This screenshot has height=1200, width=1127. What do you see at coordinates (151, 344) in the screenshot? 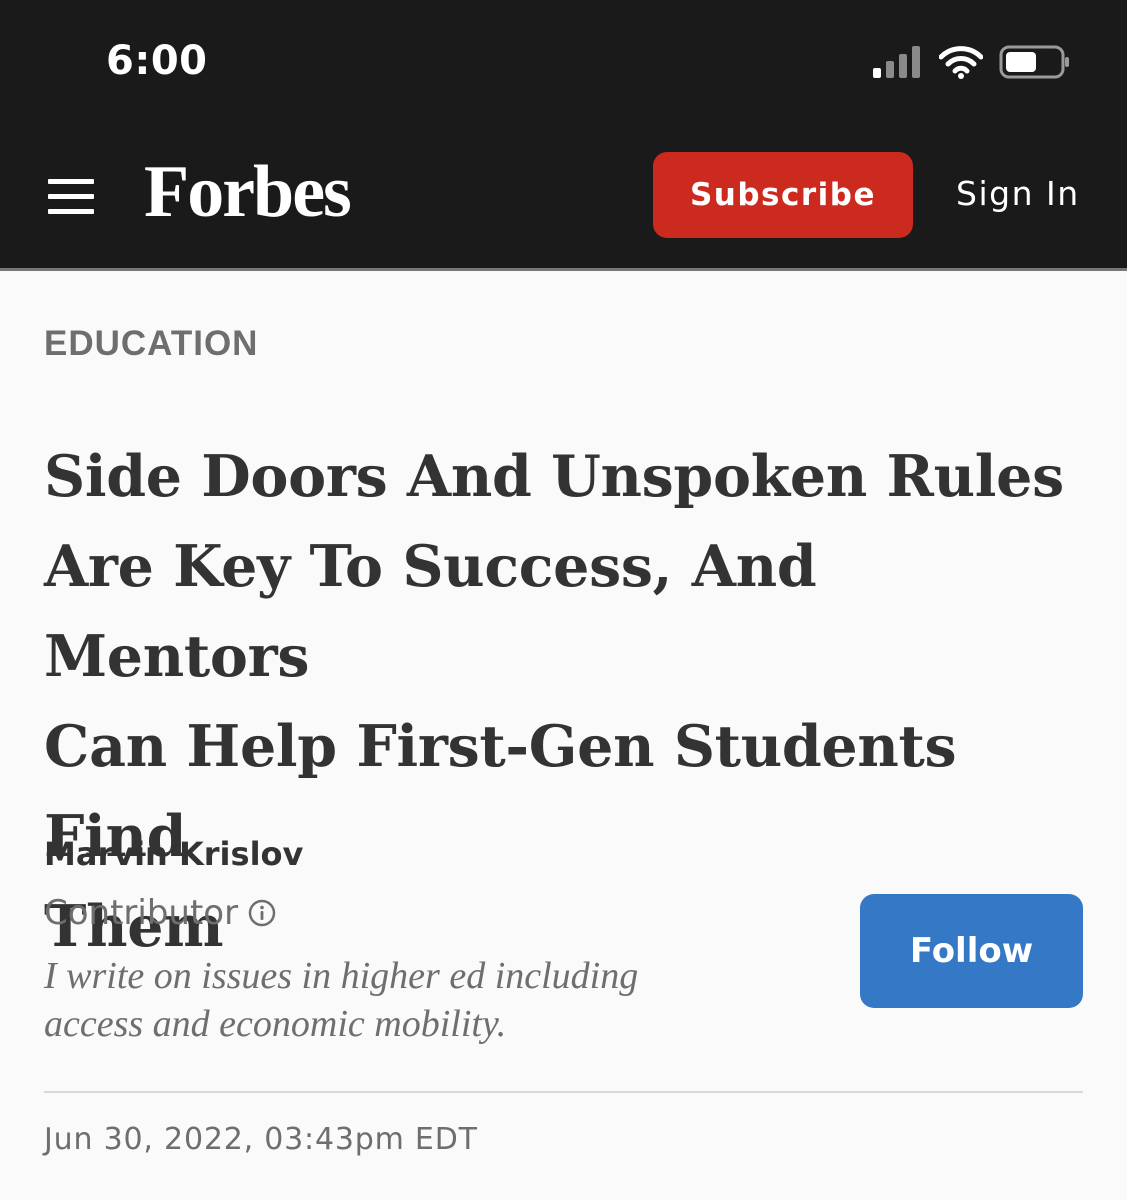
I see `section-label: EDUCATION` at bounding box center [151, 344].